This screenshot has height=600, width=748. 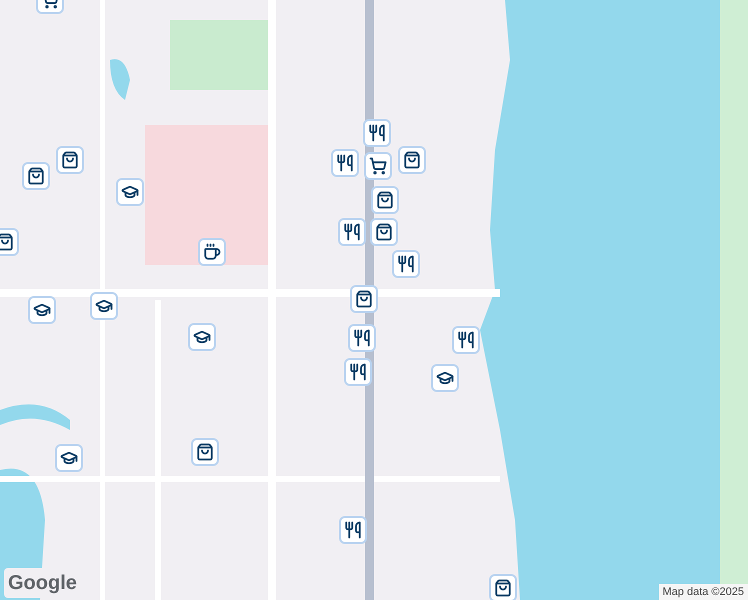 What do you see at coordinates (703, 592) in the screenshot?
I see `map-attribution: Map data ©2025` at bounding box center [703, 592].